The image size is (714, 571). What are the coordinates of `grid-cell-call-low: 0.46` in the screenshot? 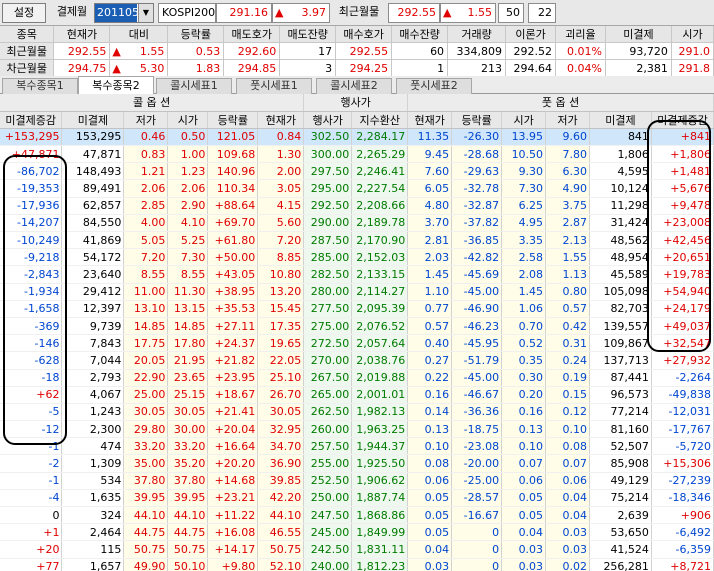 It's located at (146, 137).